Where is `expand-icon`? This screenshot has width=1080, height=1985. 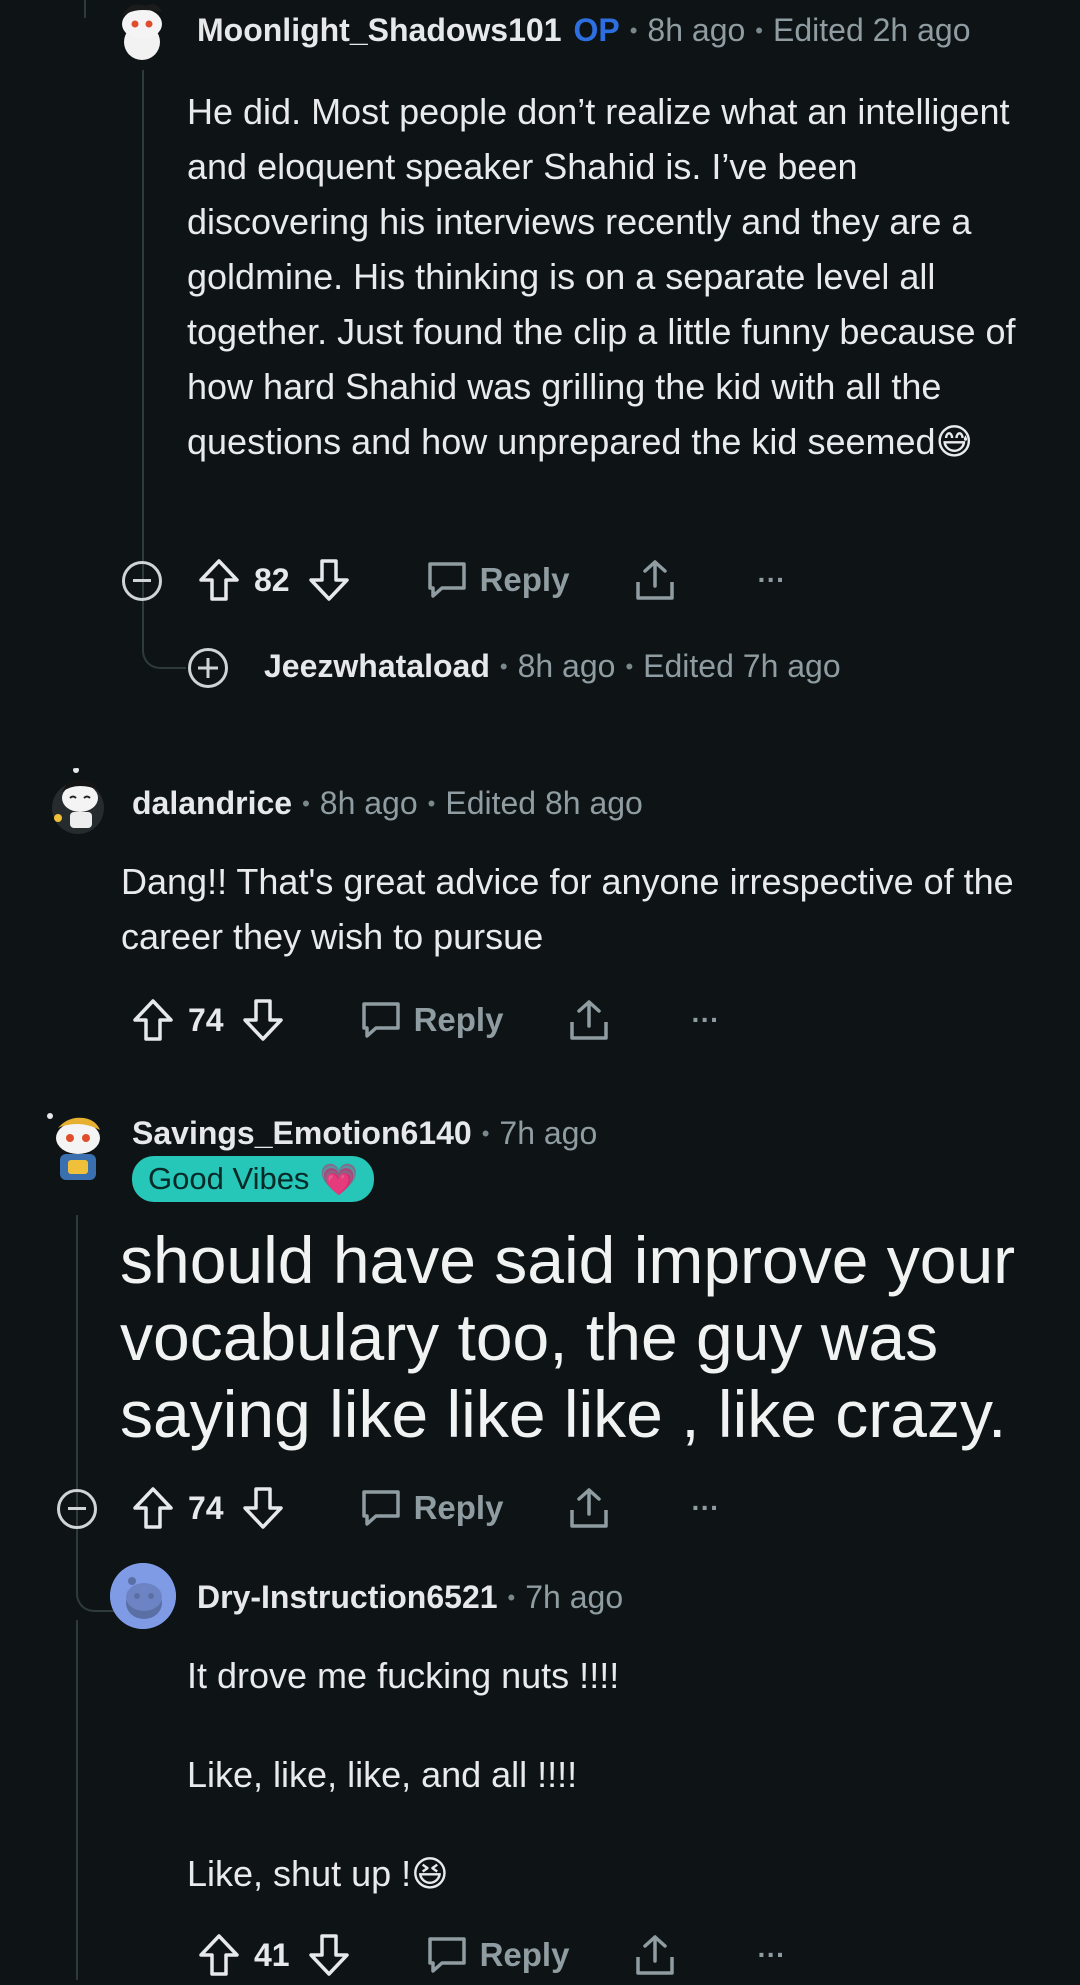 expand-icon is located at coordinates (208, 668).